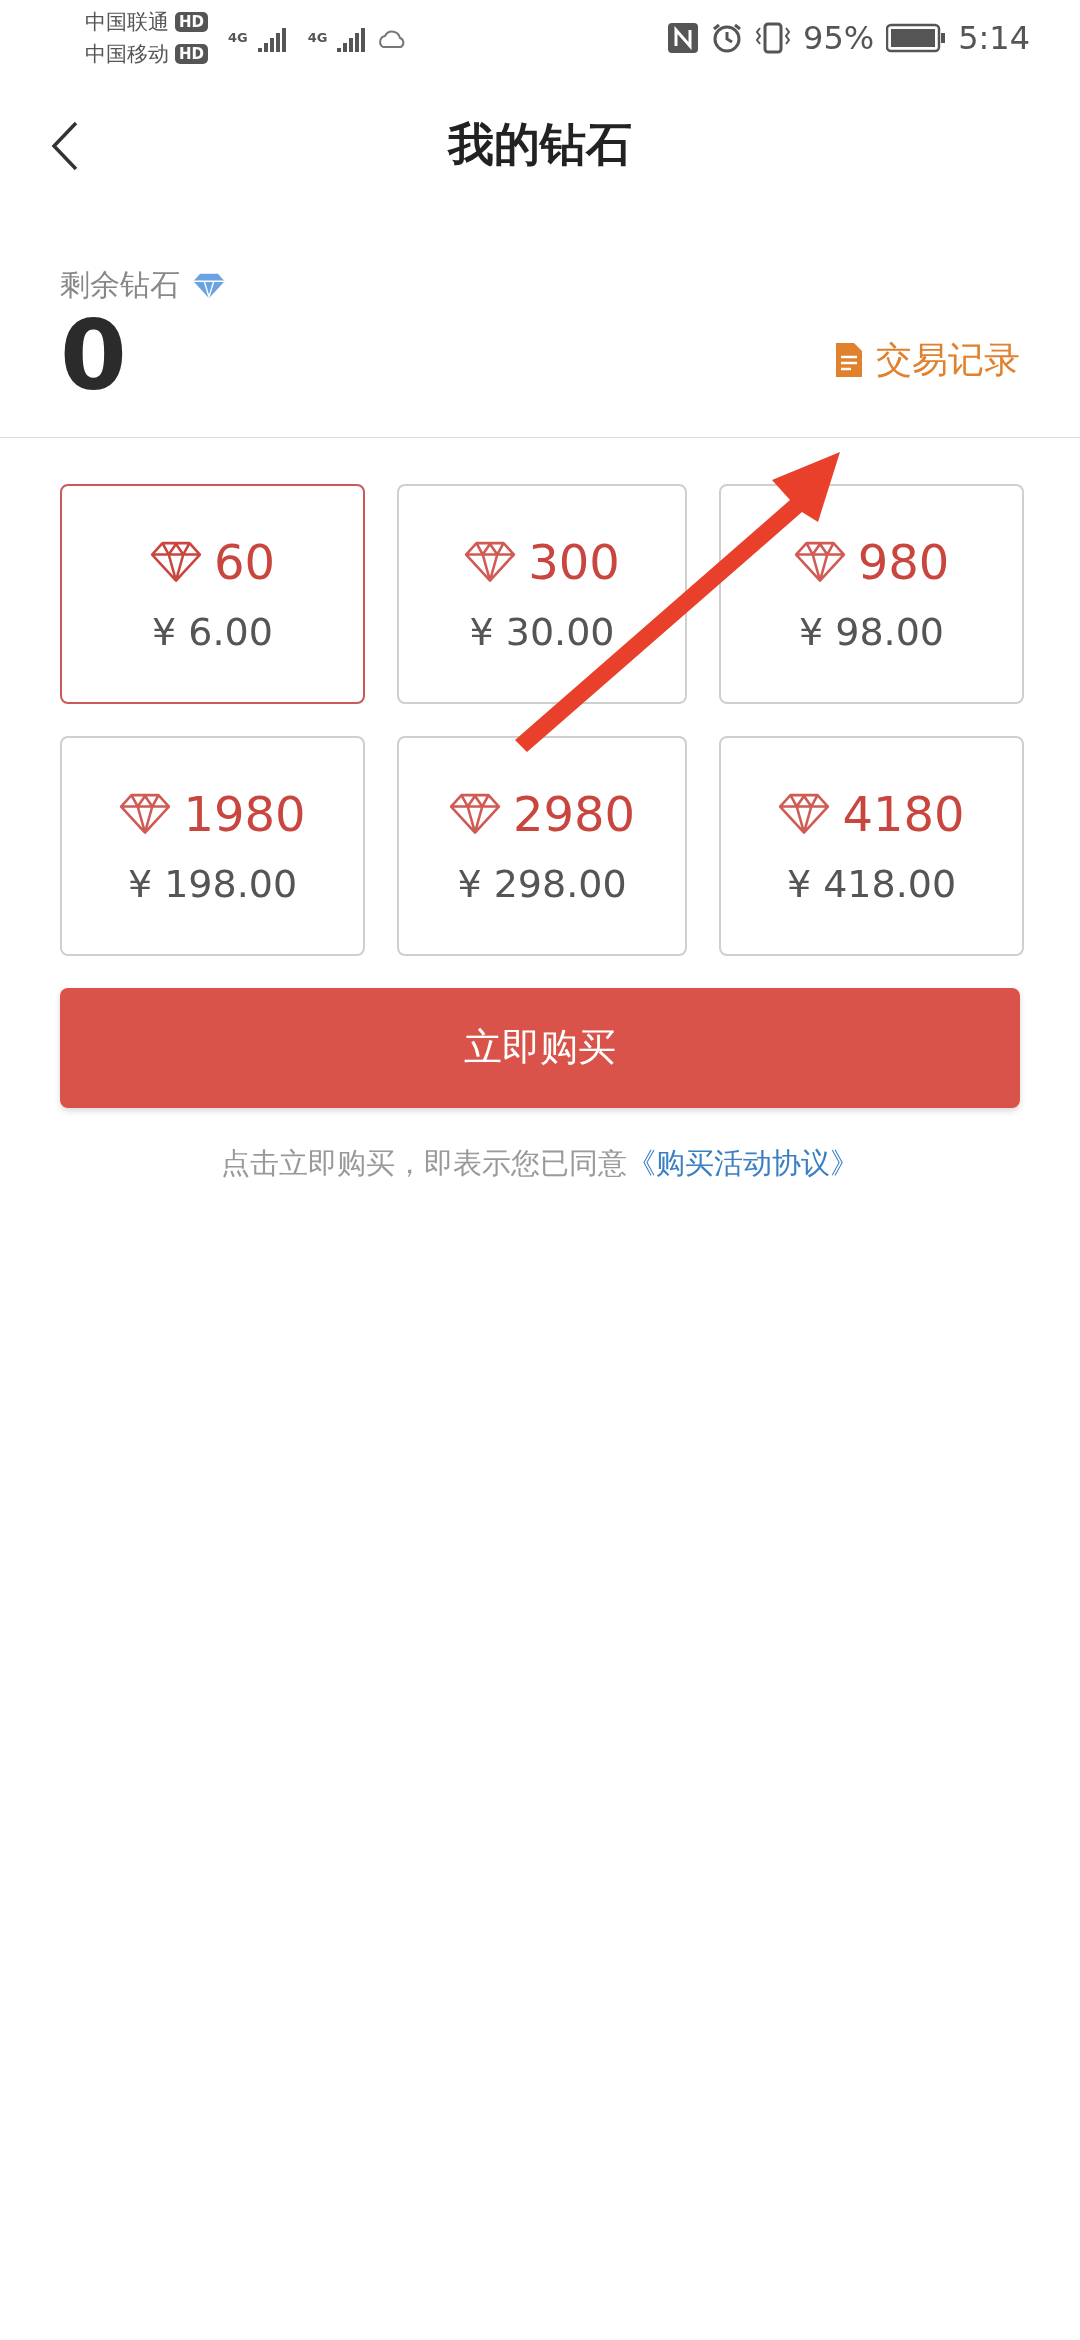 The image size is (1080, 2340). I want to click on diamond-package-card: 4180 ¥ 418.00, so click(871, 845).